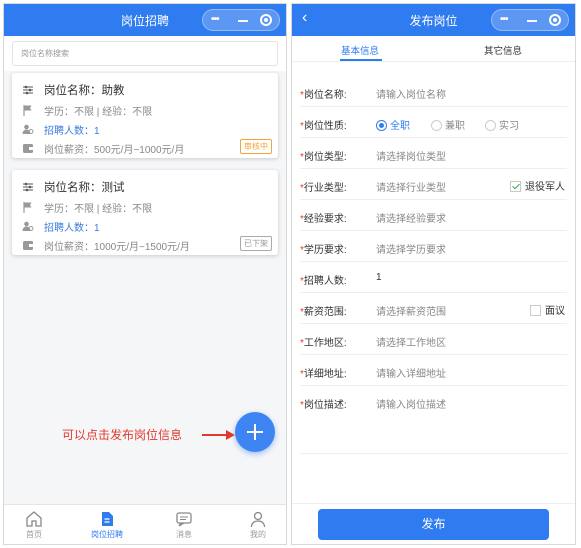 Image resolution: width=581 pixels, height=548 pixels. What do you see at coordinates (145, 20) in the screenshot?
I see `nav-bar: 岗位招聘 •••` at bounding box center [145, 20].